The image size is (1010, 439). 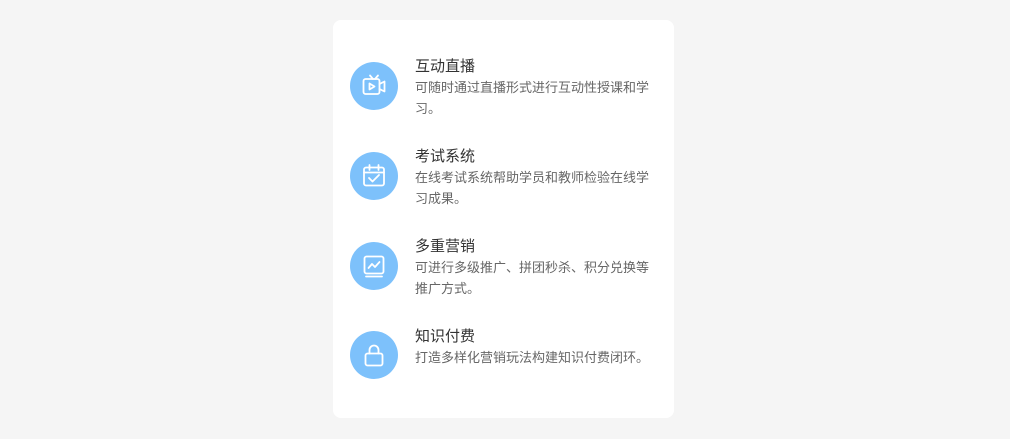 I want to click on feature-item-knowledge: 知识付费 打造多样化营销玩法构建知识付费闭环。, so click(x=503, y=362).